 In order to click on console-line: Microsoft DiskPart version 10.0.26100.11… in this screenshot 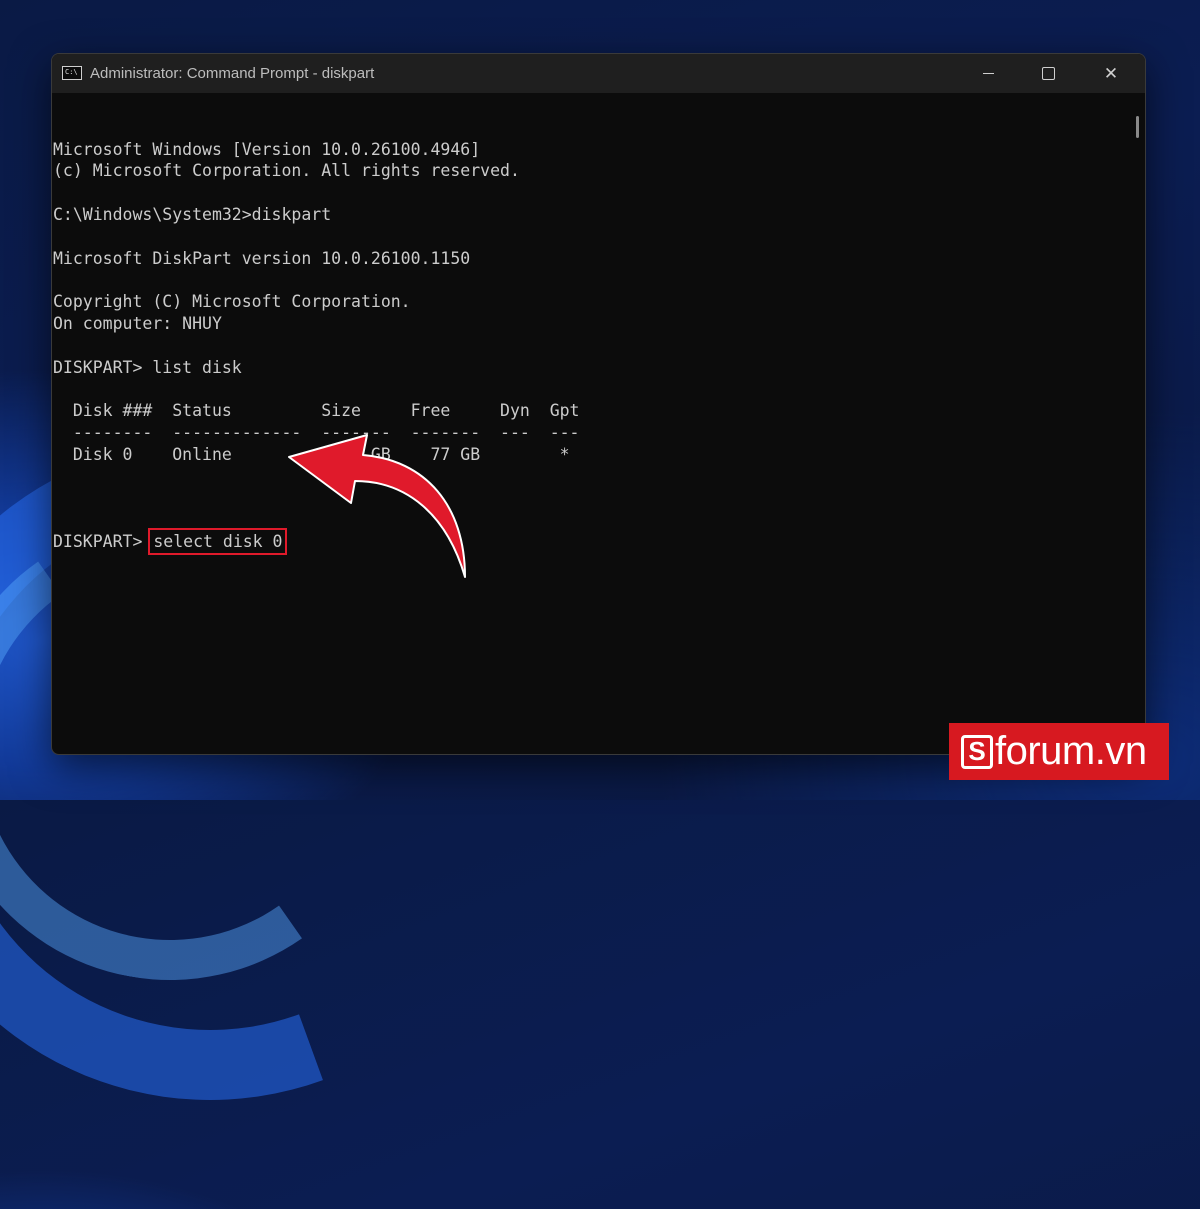, I will do `click(262, 258)`.